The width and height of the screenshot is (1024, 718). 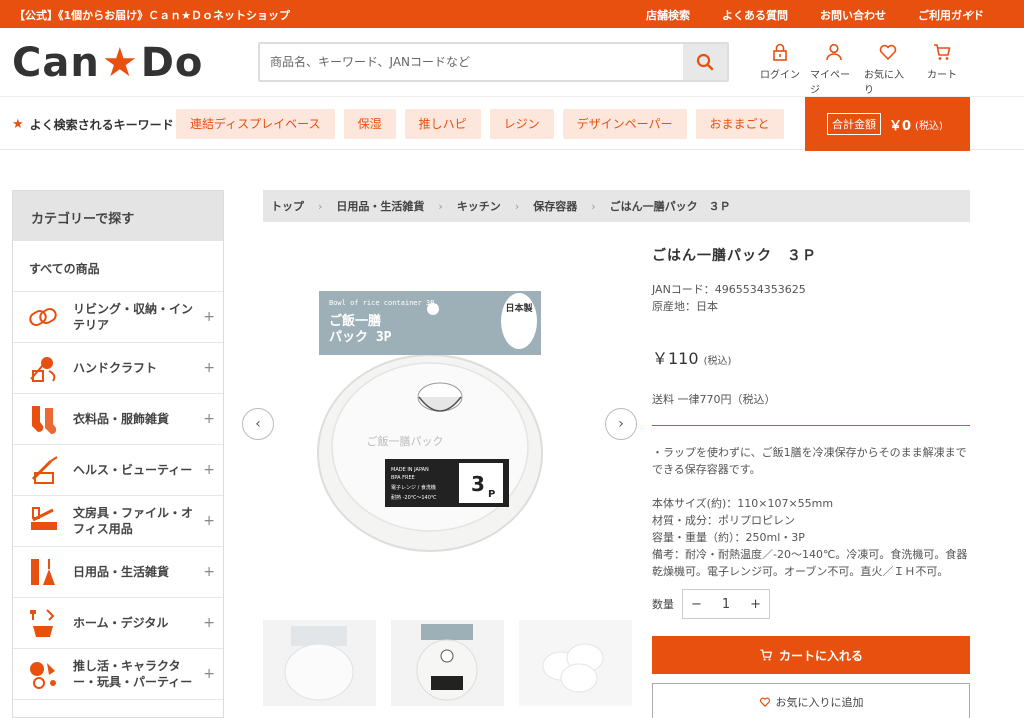 What do you see at coordinates (853, 15) in the screenshot?
I see `contact-link: お問い合わせ` at bounding box center [853, 15].